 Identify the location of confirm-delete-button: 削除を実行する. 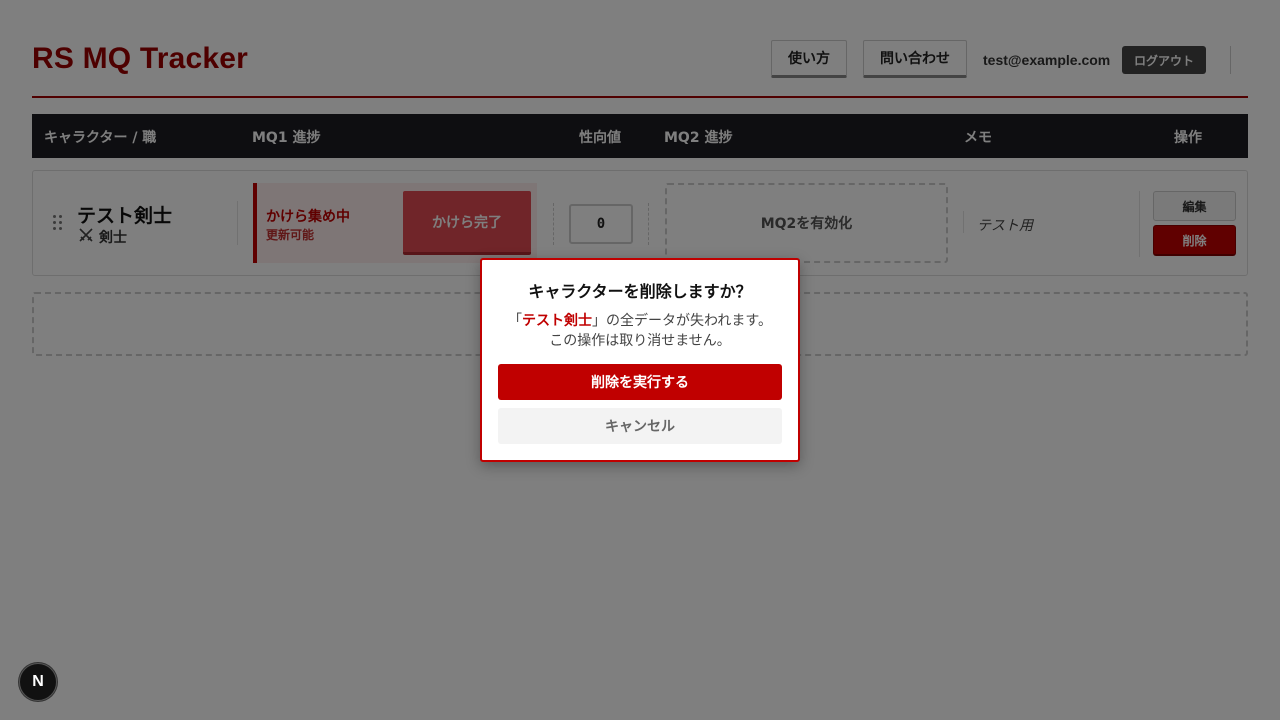
(640, 382).